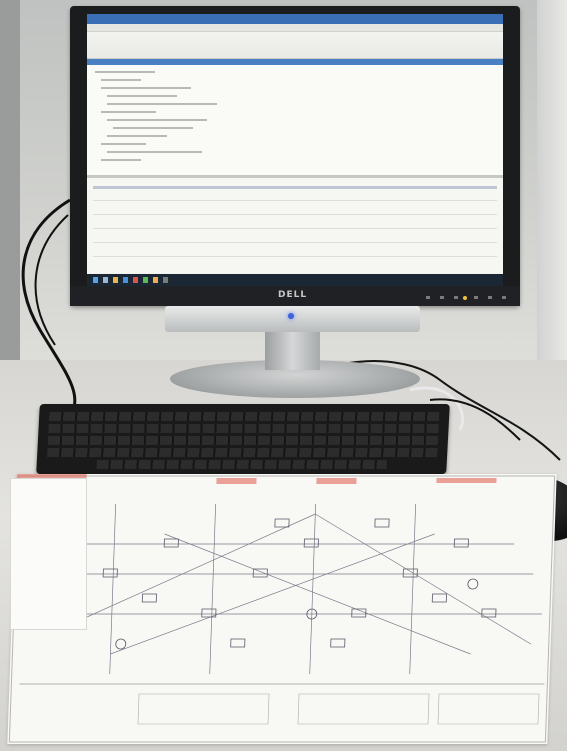 The height and width of the screenshot is (751, 567). Describe the element at coordinates (48, 554) in the screenshot. I see `printed-sheet-left` at that location.